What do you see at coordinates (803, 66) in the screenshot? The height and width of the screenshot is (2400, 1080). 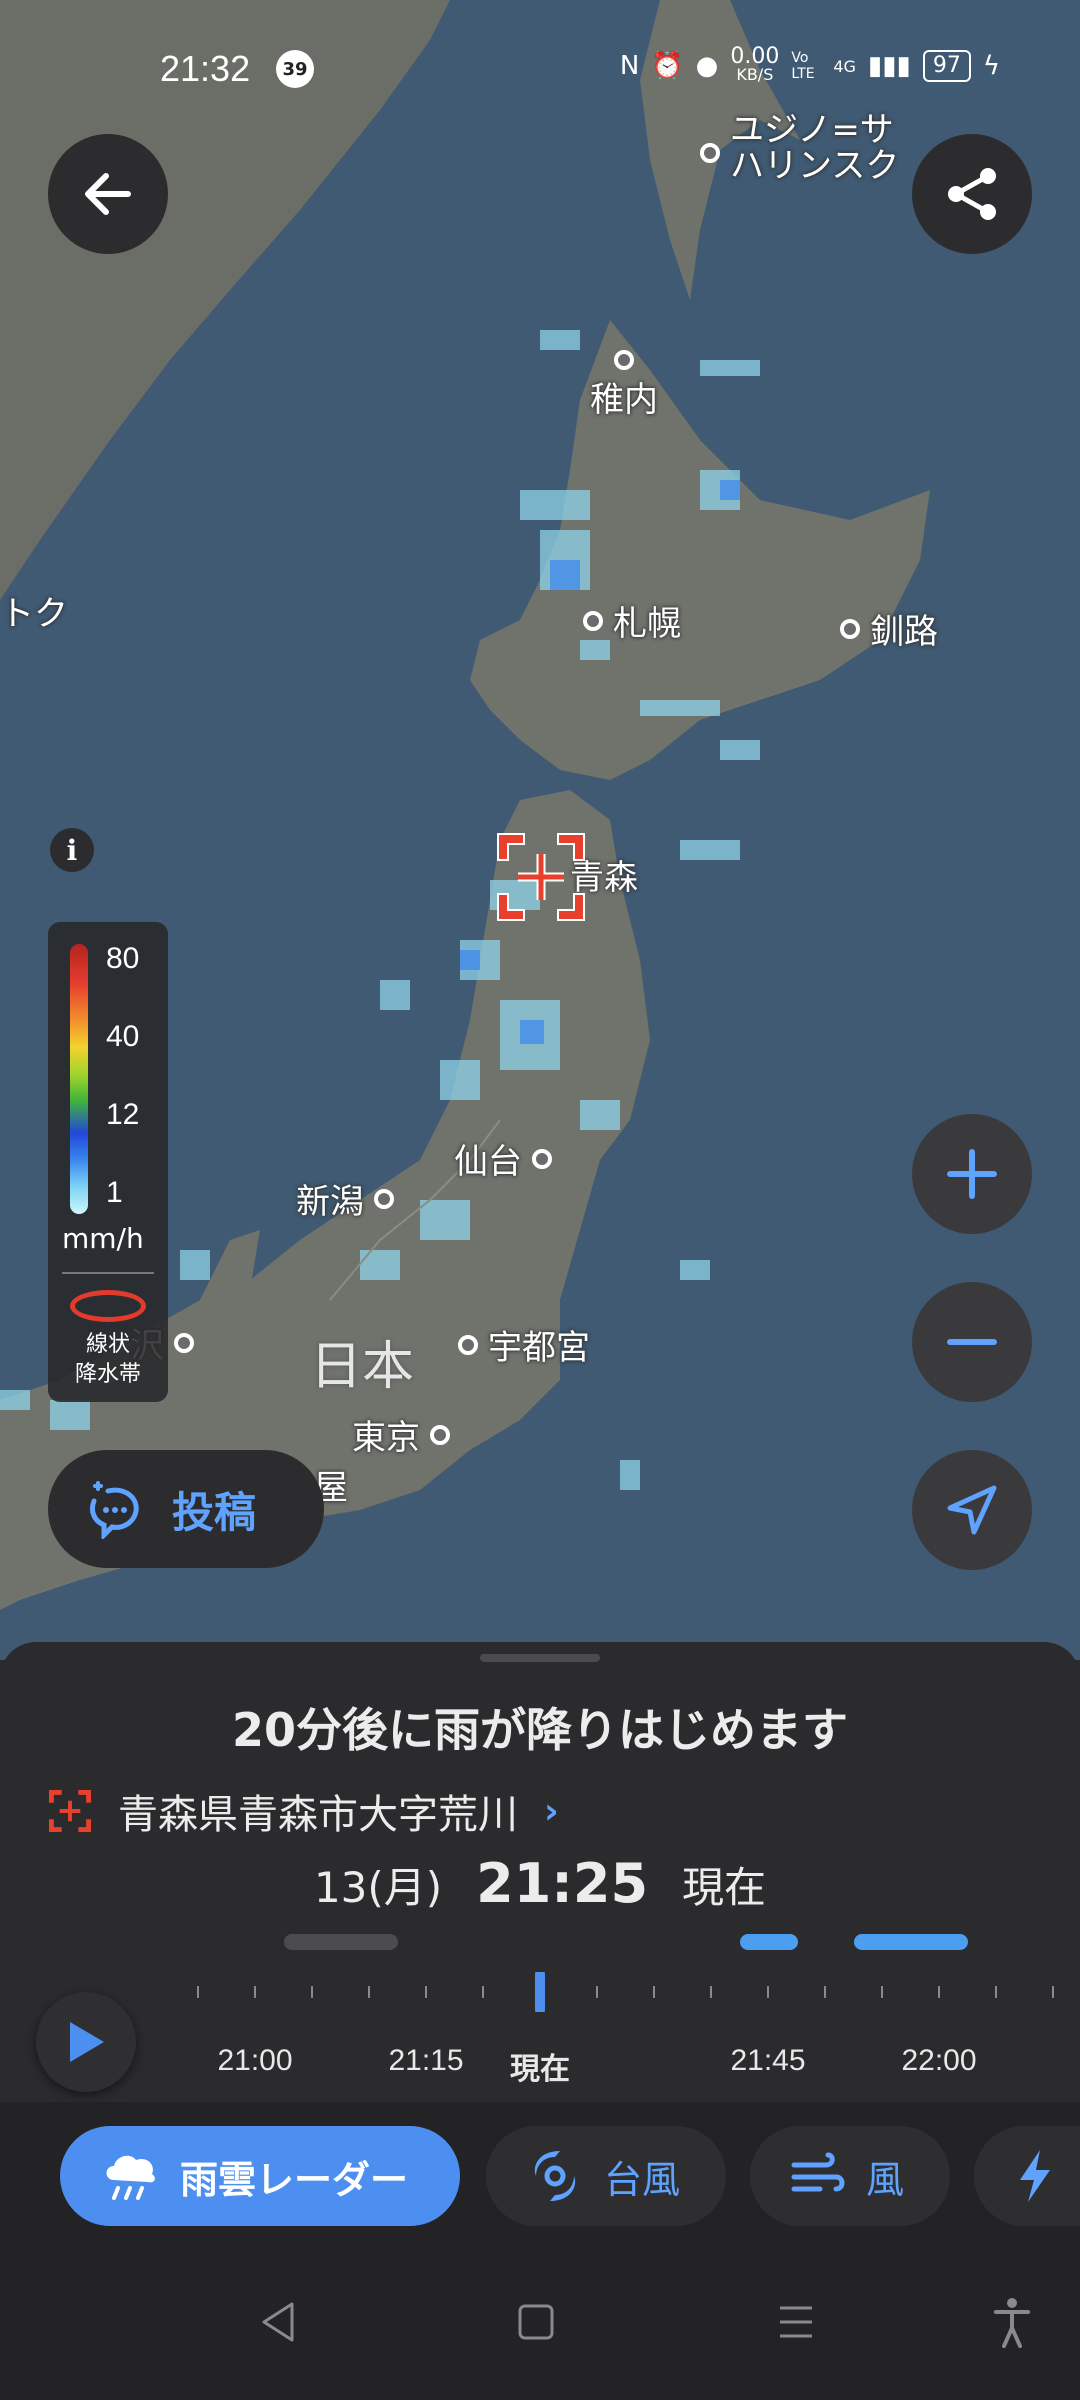 I see `volte-indicator: Vo LTE` at bounding box center [803, 66].